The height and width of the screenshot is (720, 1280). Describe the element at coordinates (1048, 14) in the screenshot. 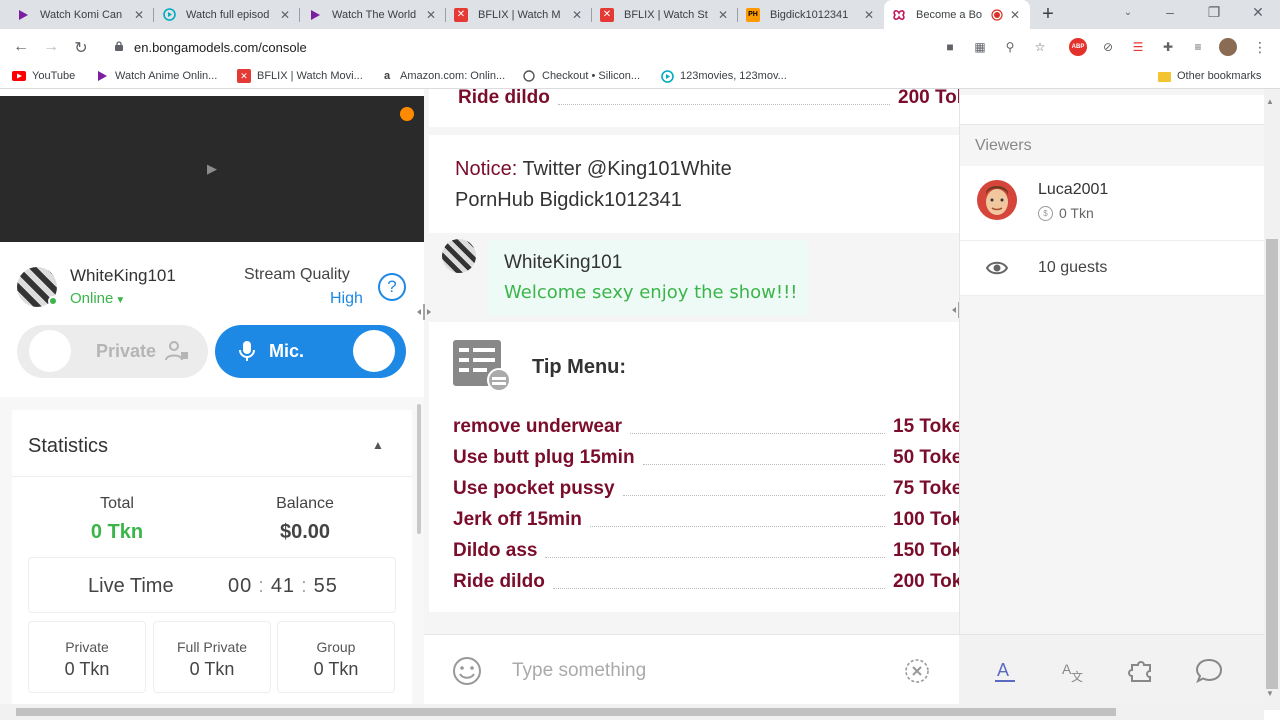

I see `new-tab-button: +` at that location.